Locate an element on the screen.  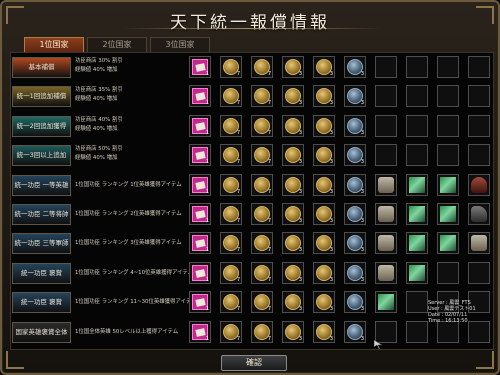
tab-2nd-country: 2位国家 is located at coordinates (117, 44).